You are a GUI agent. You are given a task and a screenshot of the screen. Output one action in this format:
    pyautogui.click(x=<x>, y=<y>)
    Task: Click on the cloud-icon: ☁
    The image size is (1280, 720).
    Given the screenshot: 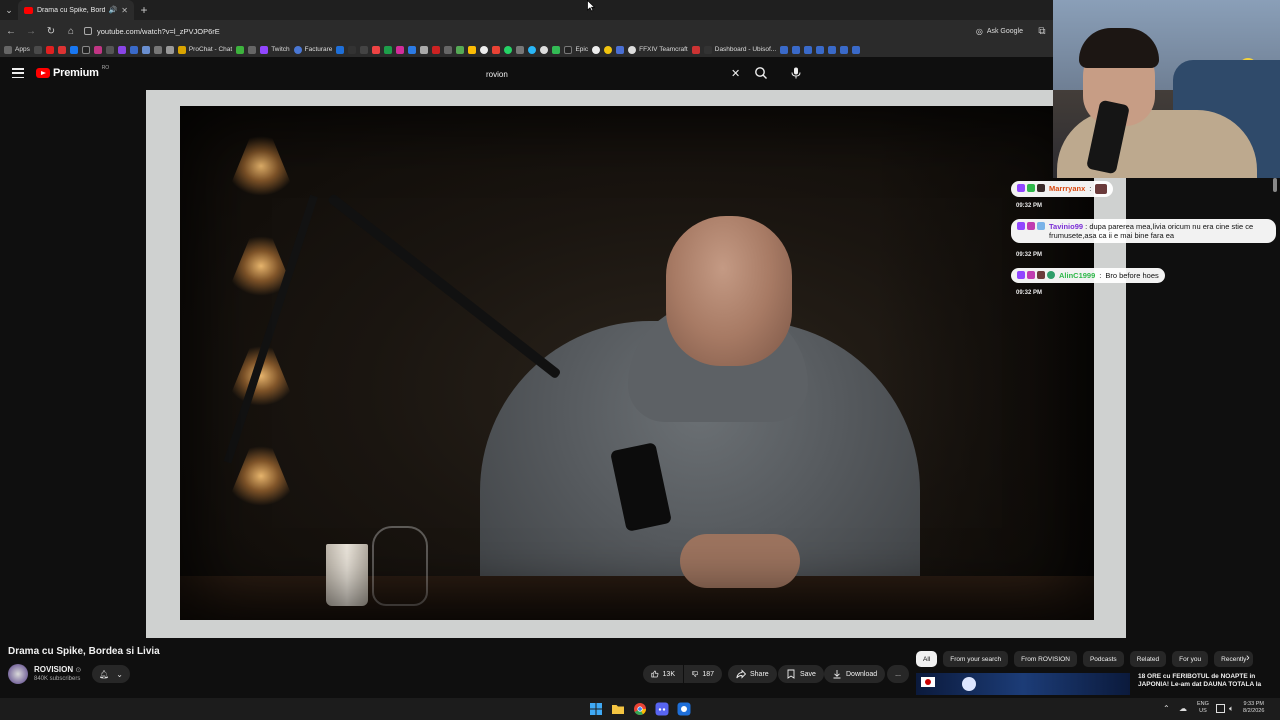 What is the action you would take?
    pyautogui.click(x=1183, y=708)
    